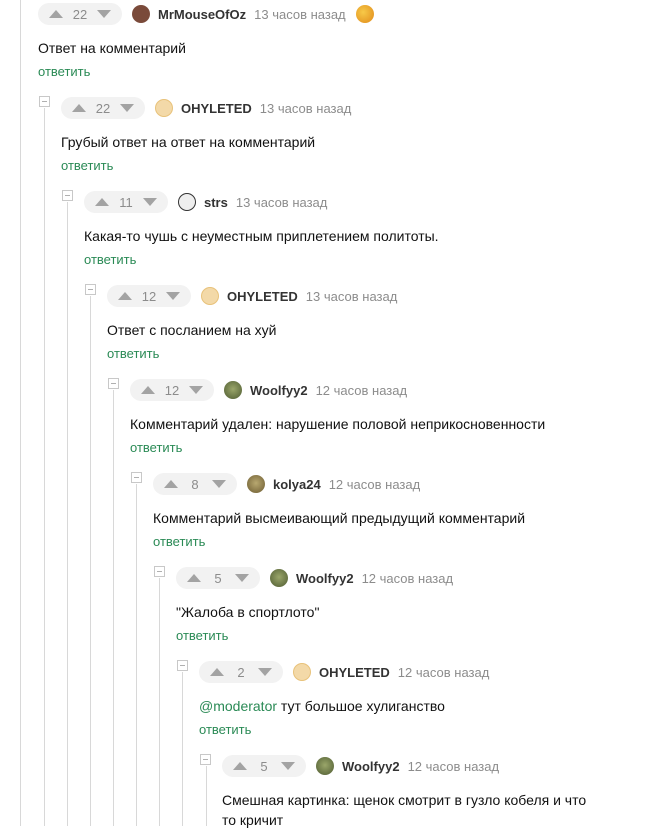  I want to click on comment-header: 5 Woolfyy2 12 часов назад, so click(412, 766).